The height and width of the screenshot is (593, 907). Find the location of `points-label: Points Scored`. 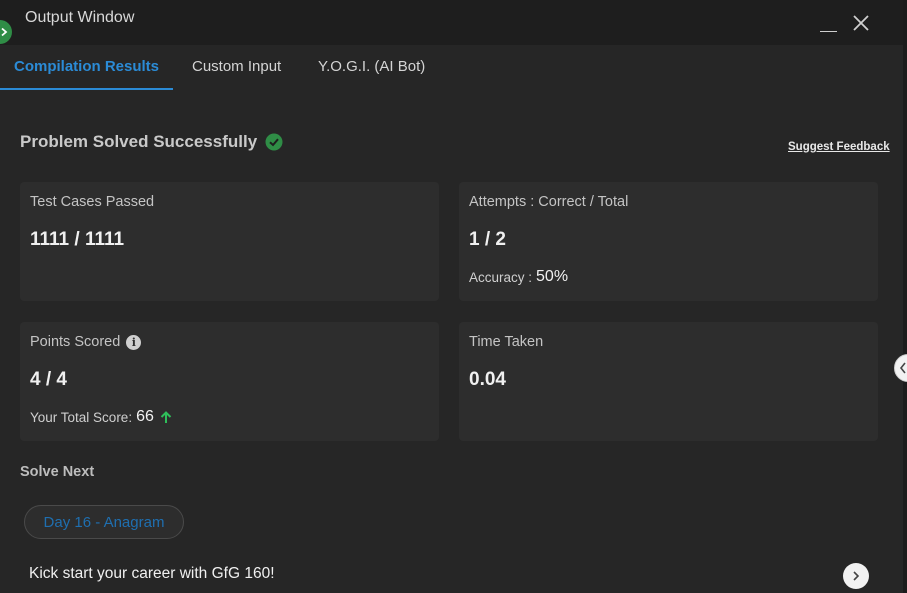

points-label: Points Scored is located at coordinates (75, 342).